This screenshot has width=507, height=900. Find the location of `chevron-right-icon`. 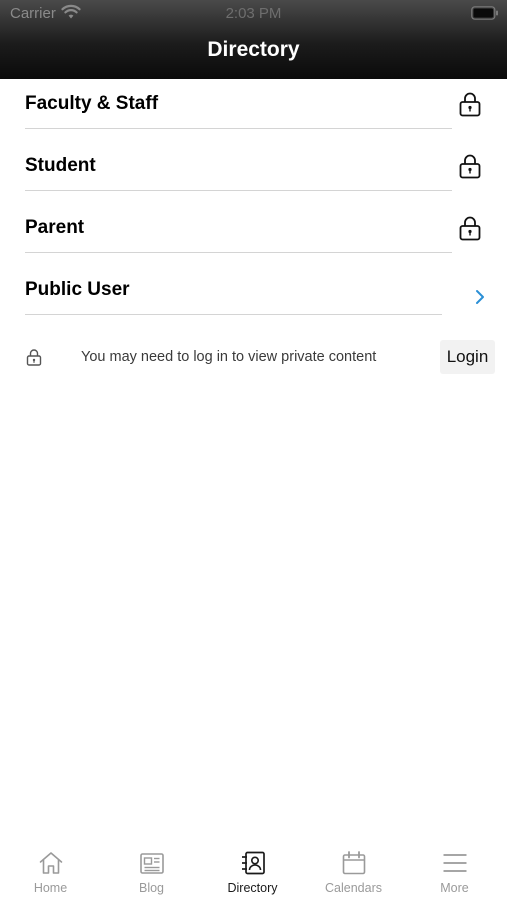

chevron-right-icon is located at coordinates (480, 297).